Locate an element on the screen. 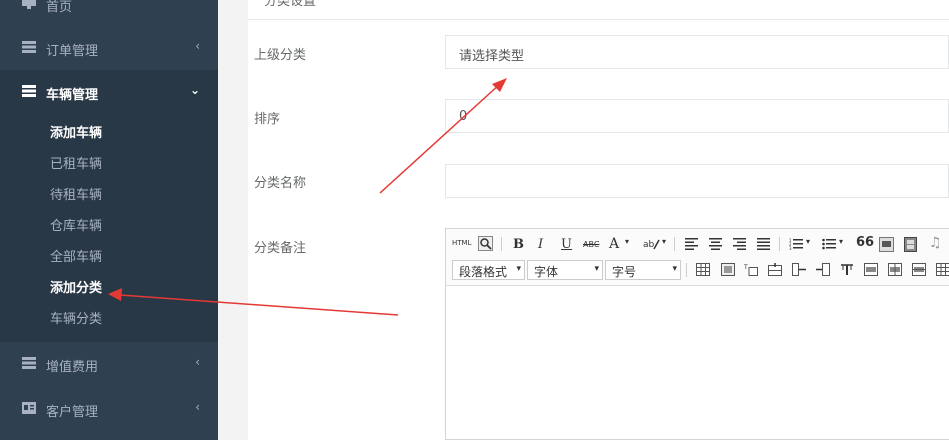  submenu-add-vehicle: 添加车辆 is located at coordinates (76, 131).